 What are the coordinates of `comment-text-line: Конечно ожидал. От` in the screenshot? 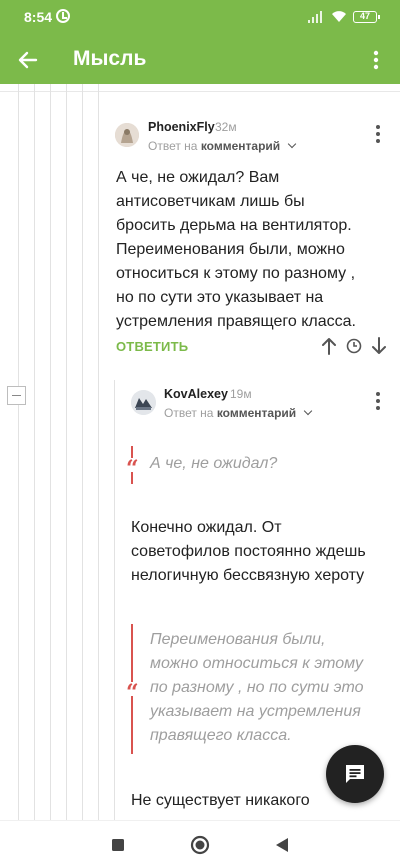 It's located at (206, 527).